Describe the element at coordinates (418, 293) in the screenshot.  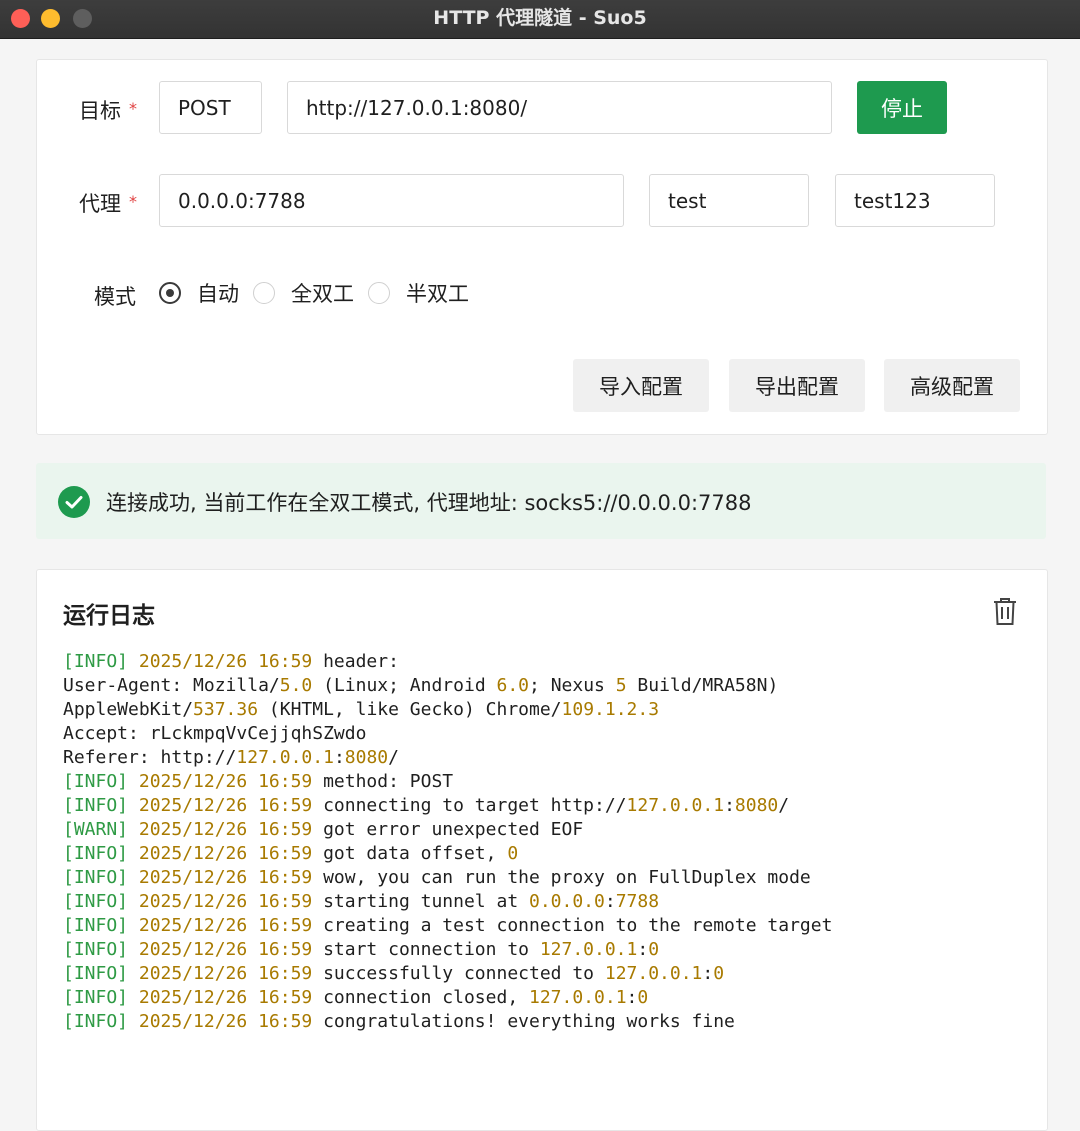
I see `mode-option-half-duplex: 半双工` at that location.